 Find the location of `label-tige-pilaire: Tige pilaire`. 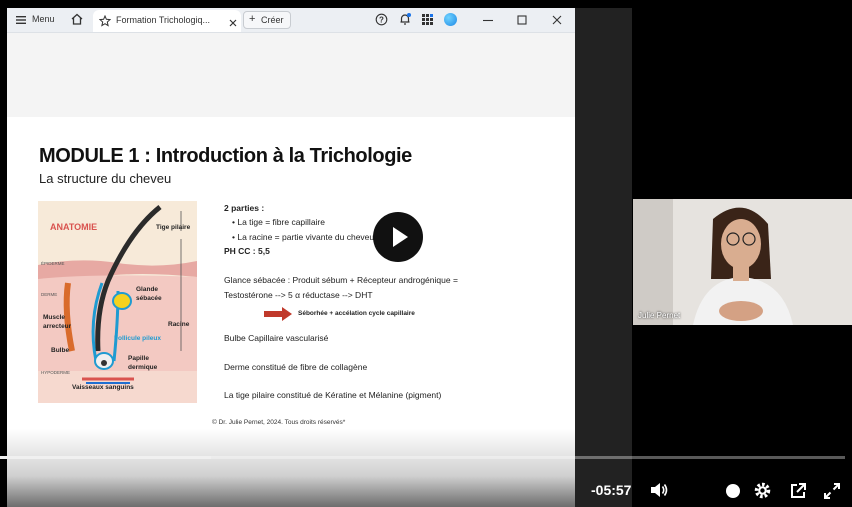

label-tige-pilaire: Tige pilaire is located at coordinates (173, 227).